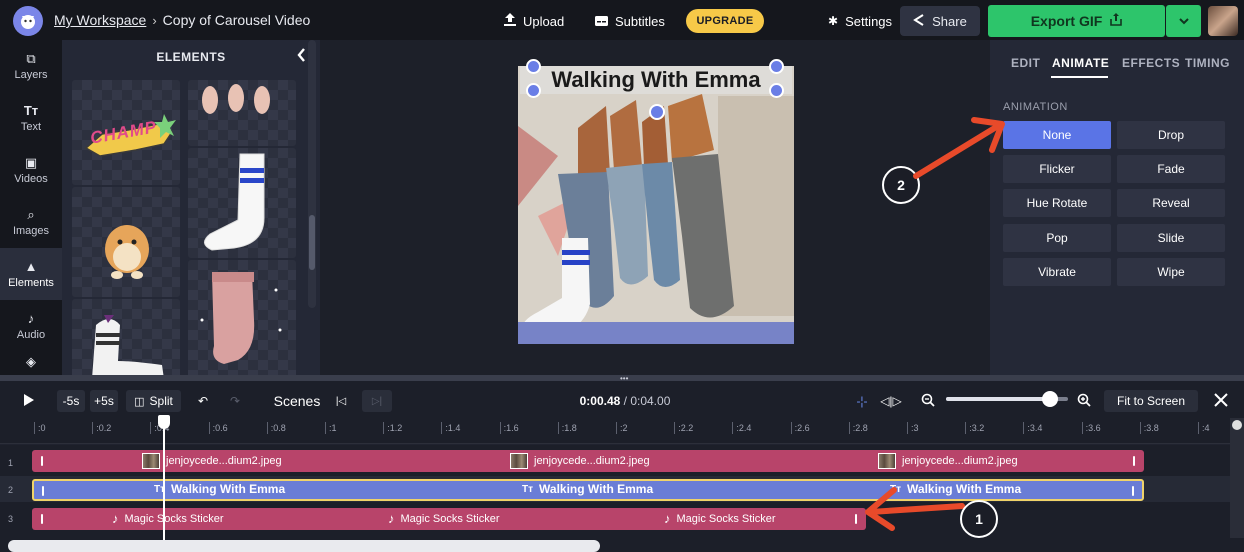 The height and width of the screenshot is (552, 1244). I want to click on sticker-striped-sock, so click(126, 337).